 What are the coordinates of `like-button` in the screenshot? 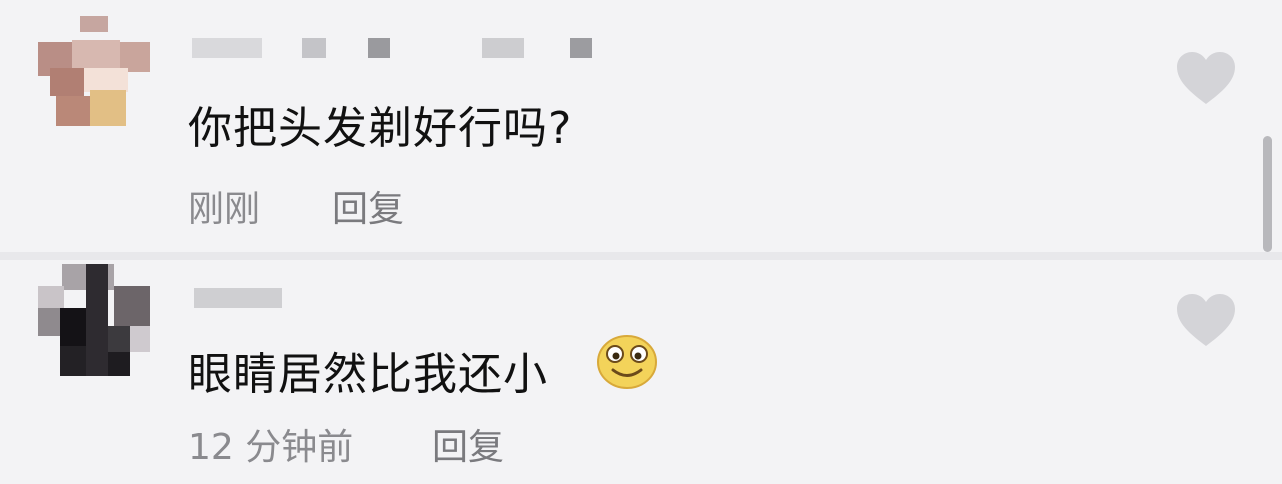 It's located at (1206, 320).